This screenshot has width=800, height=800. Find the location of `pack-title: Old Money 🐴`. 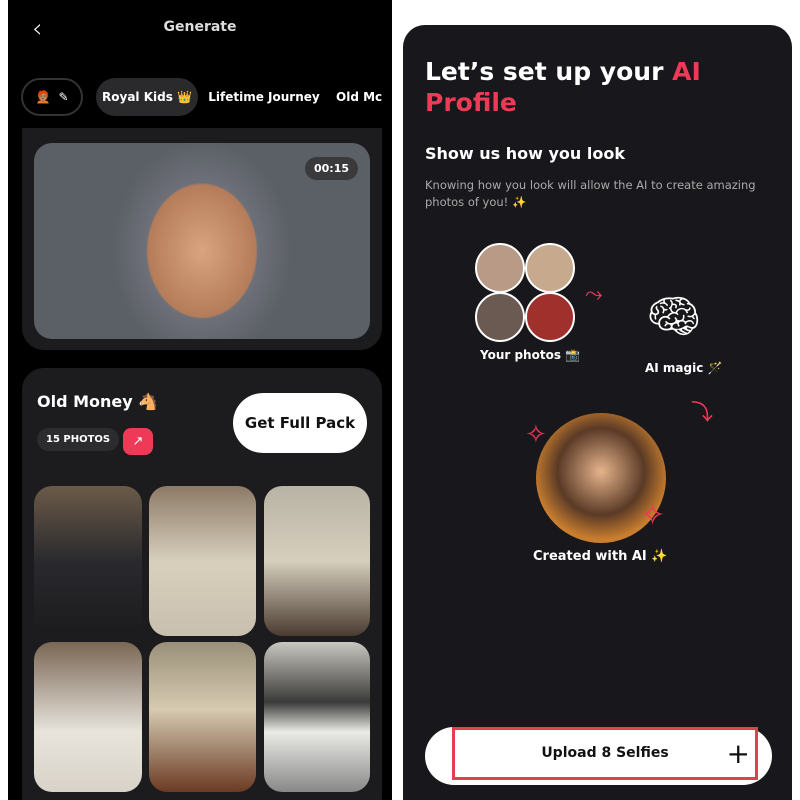

pack-title: Old Money 🐴 is located at coordinates (98, 401).